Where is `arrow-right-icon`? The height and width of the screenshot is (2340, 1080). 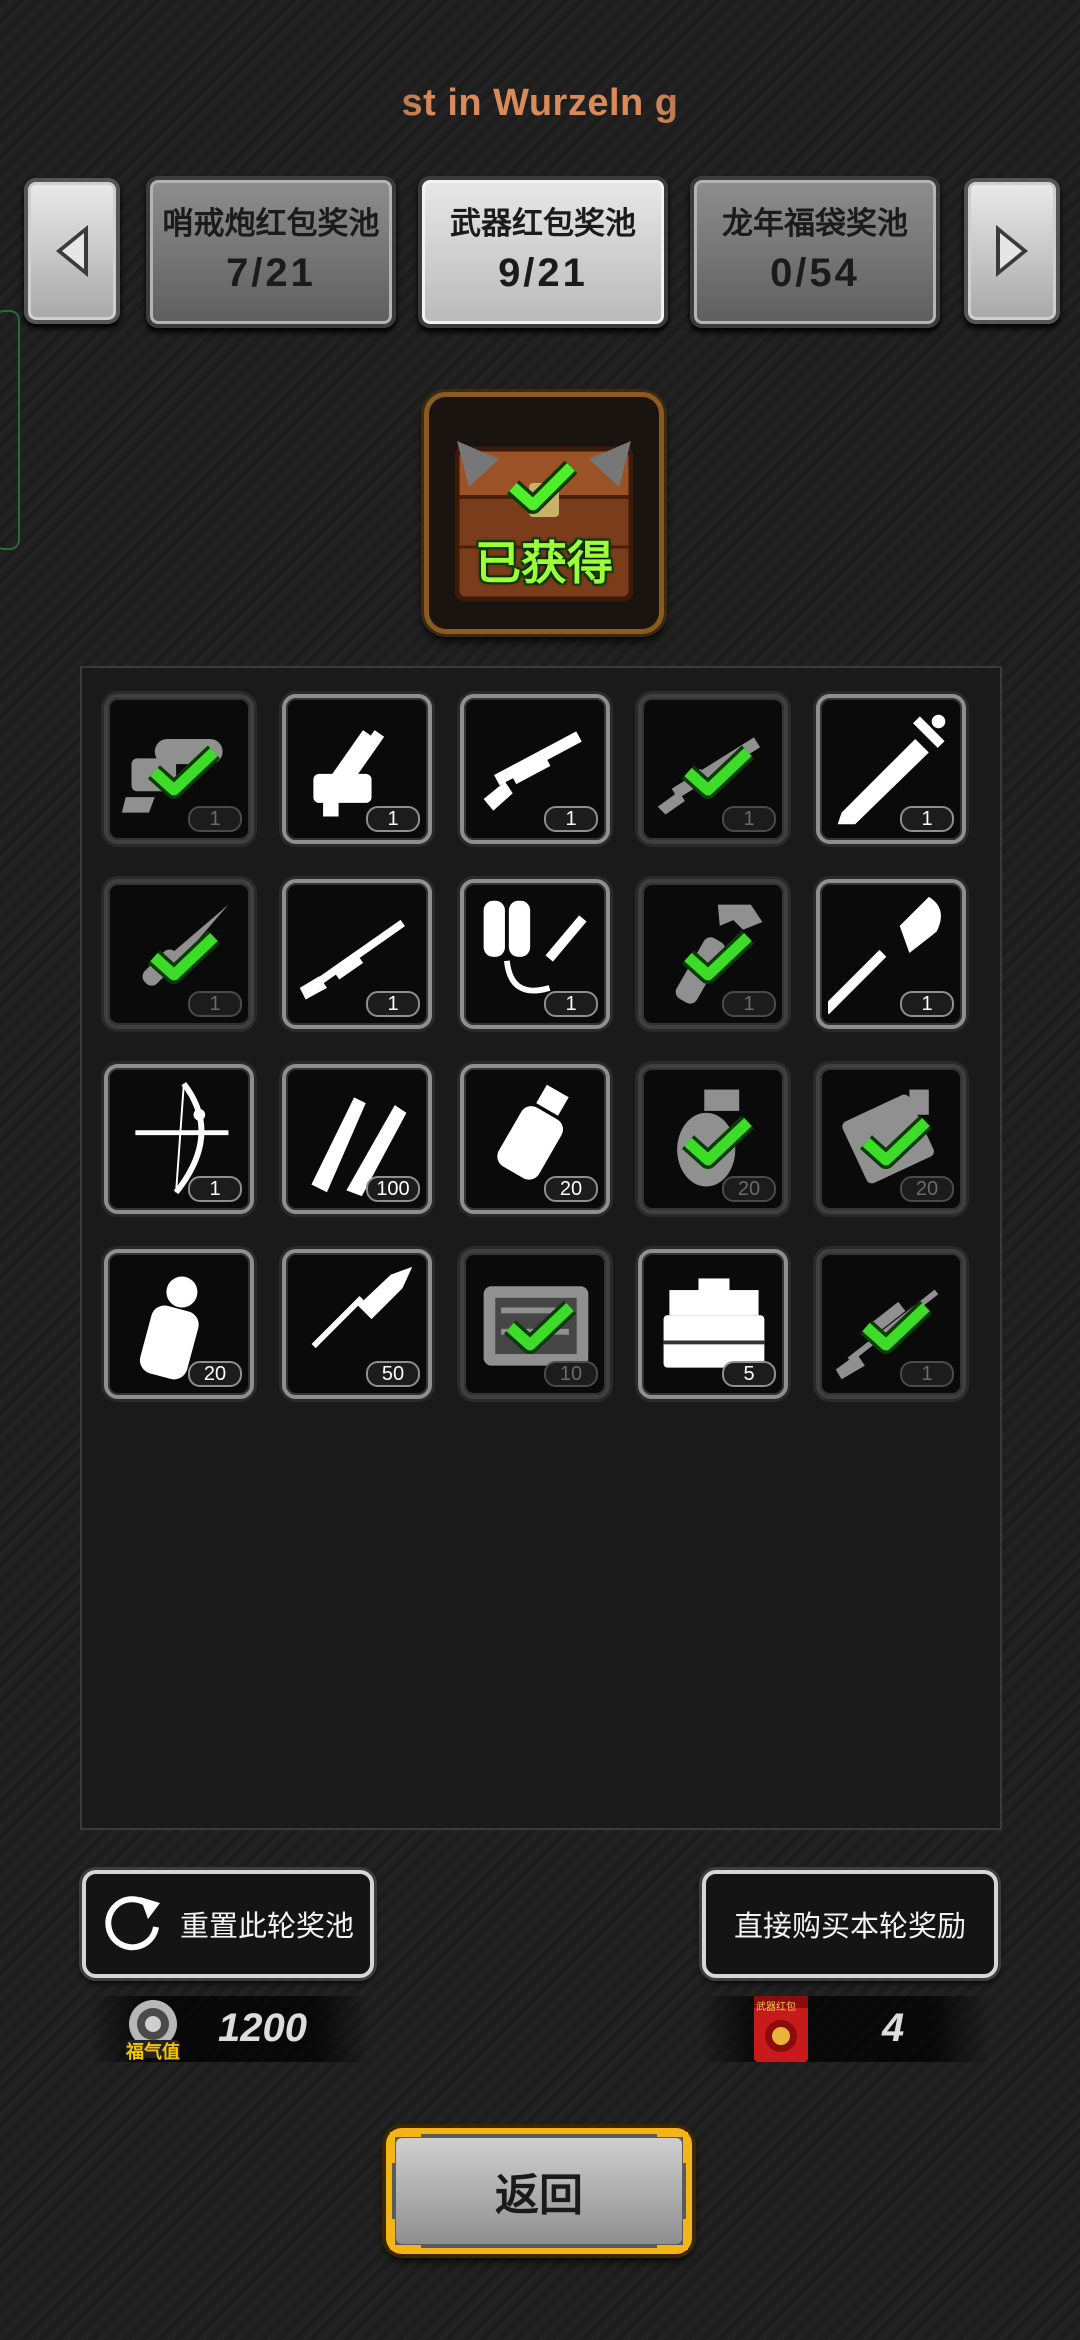 arrow-right-icon is located at coordinates (1012, 251).